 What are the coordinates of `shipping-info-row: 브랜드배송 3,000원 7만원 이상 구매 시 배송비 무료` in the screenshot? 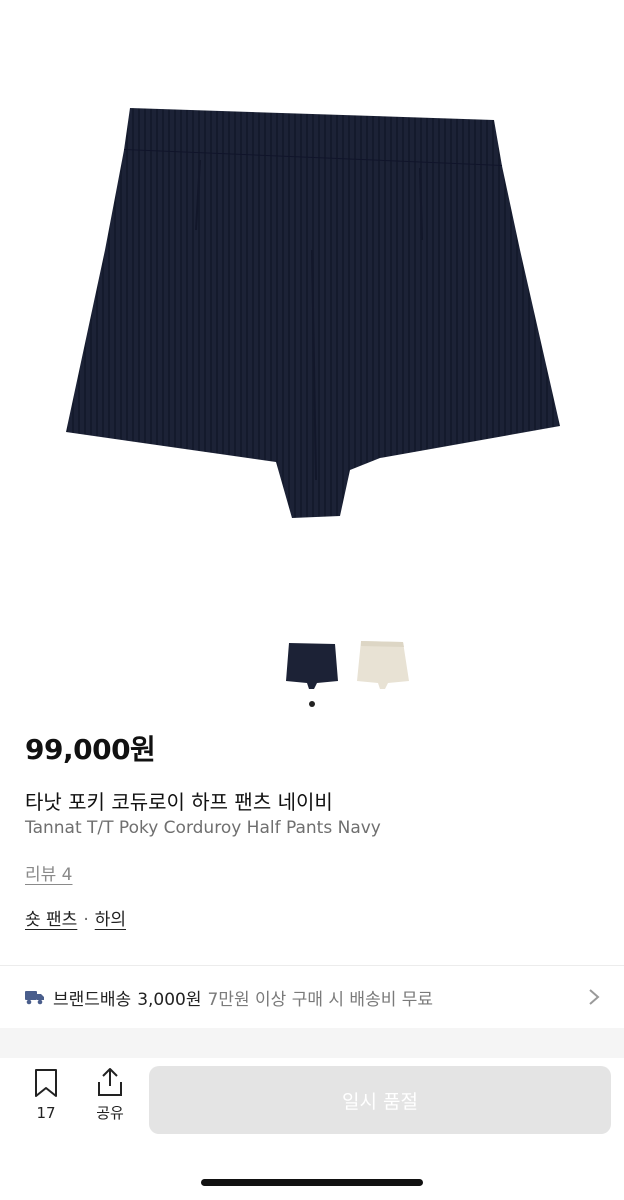 It's located at (312, 997).